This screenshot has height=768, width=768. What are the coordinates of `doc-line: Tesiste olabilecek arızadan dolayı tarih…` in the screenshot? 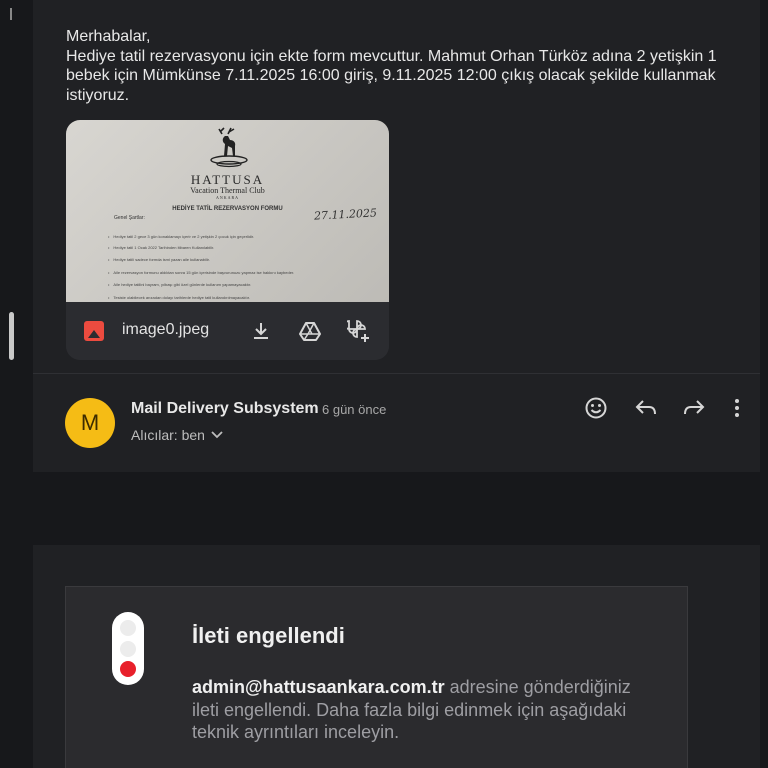 It's located at (179, 297).